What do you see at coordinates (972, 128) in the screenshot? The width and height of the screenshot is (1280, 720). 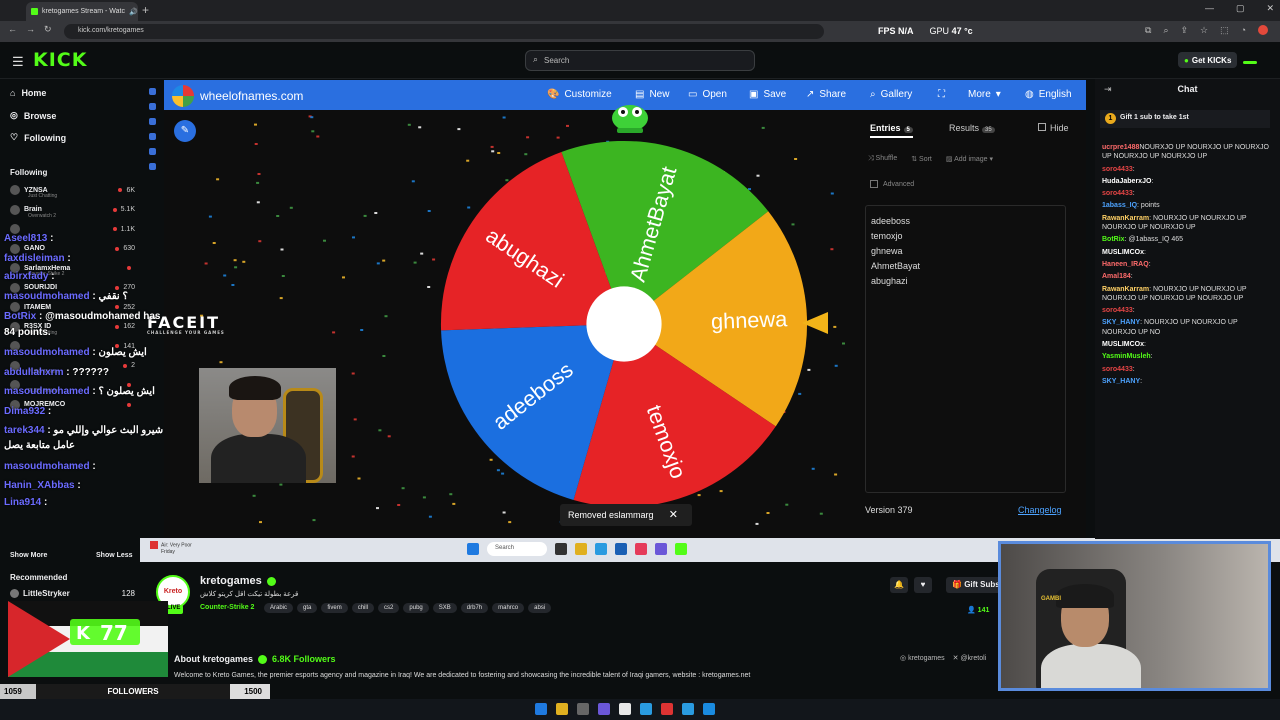 I see `tab-results: Results 35` at bounding box center [972, 128].